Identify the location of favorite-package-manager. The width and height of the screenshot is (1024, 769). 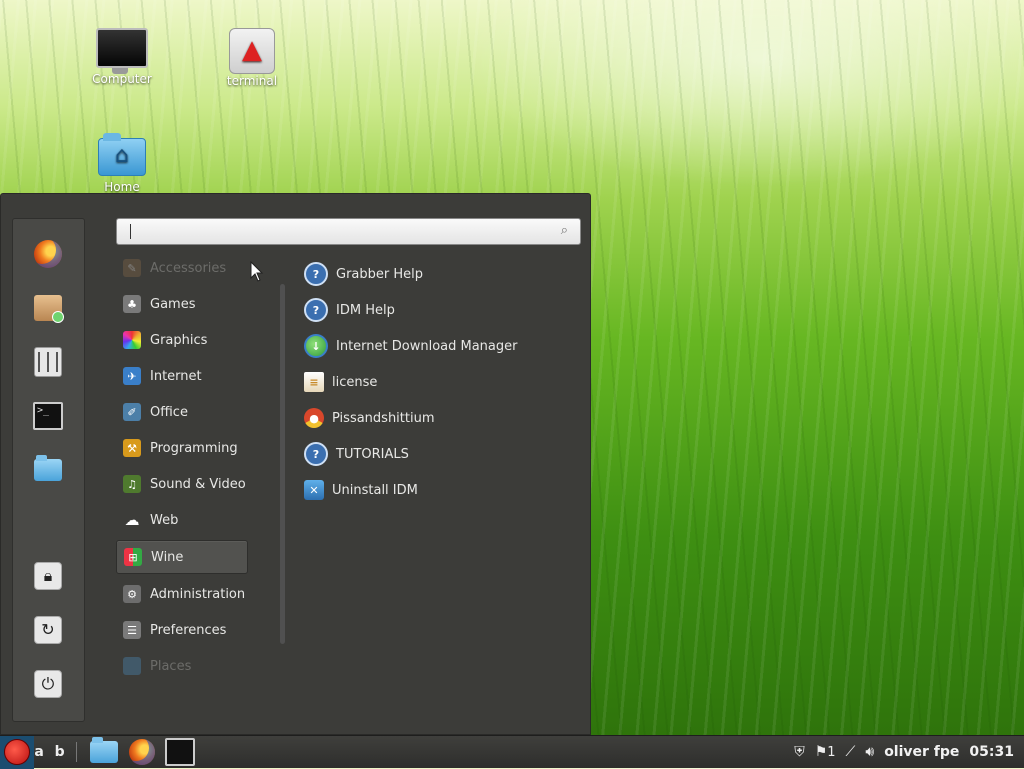
(48, 308).